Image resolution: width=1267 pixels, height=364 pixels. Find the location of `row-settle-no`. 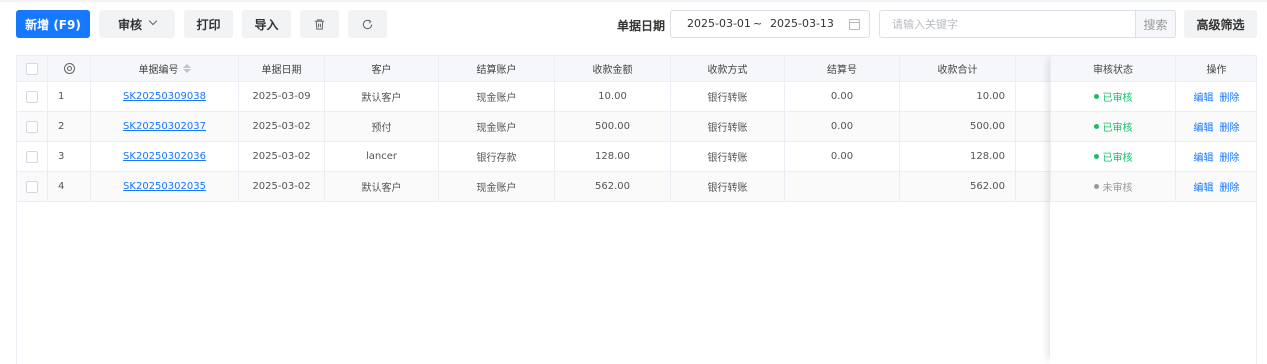

row-settle-no is located at coordinates (842, 186).